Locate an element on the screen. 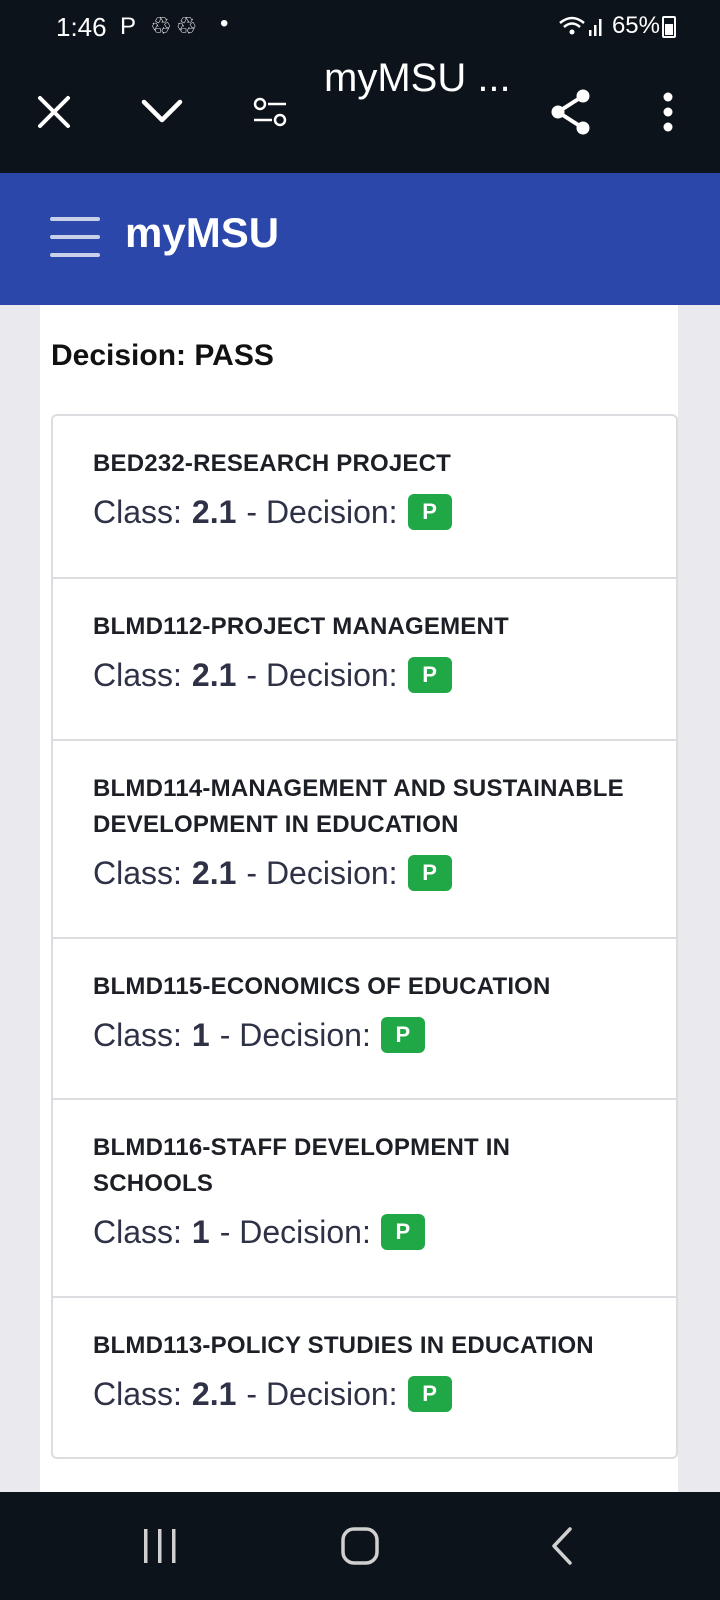 The height and width of the screenshot is (1600, 720). status-bar: 1:46 P ♲♲ • 65% is located at coordinates (360, 26).